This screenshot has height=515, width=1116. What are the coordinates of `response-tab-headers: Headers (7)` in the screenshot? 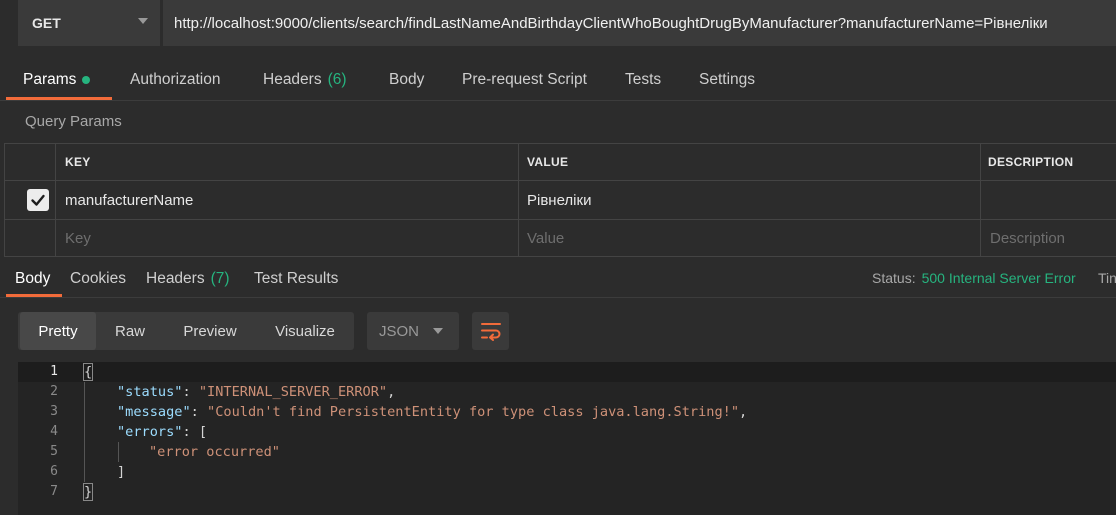 It's located at (188, 279).